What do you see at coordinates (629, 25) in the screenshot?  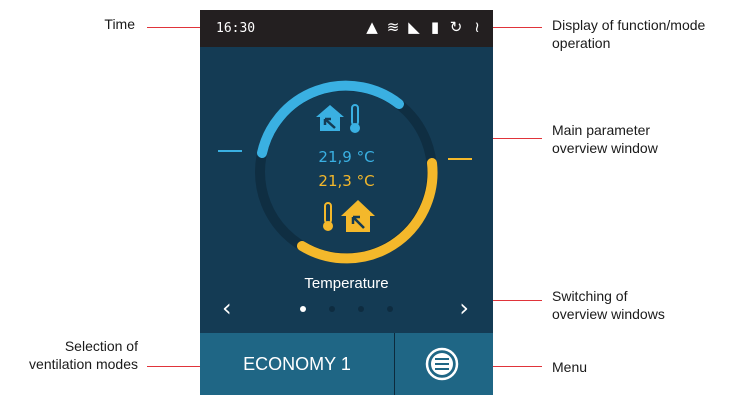 I see `callout-function-line1: Display of function/mode` at bounding box center [629, 25].